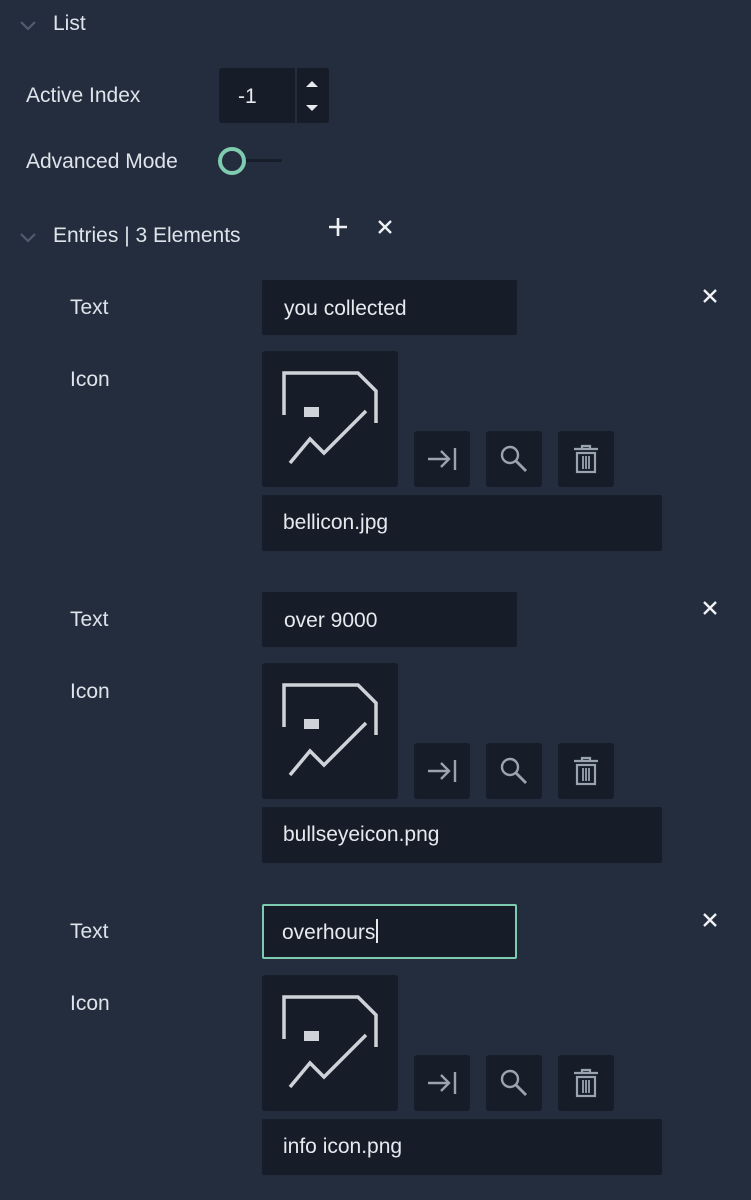 The image size is (751, 1200). What do you see at coordinates (345, 308) in the screenshot?
I see `entry-text-value: you collected` at bounding box center [345, 308].